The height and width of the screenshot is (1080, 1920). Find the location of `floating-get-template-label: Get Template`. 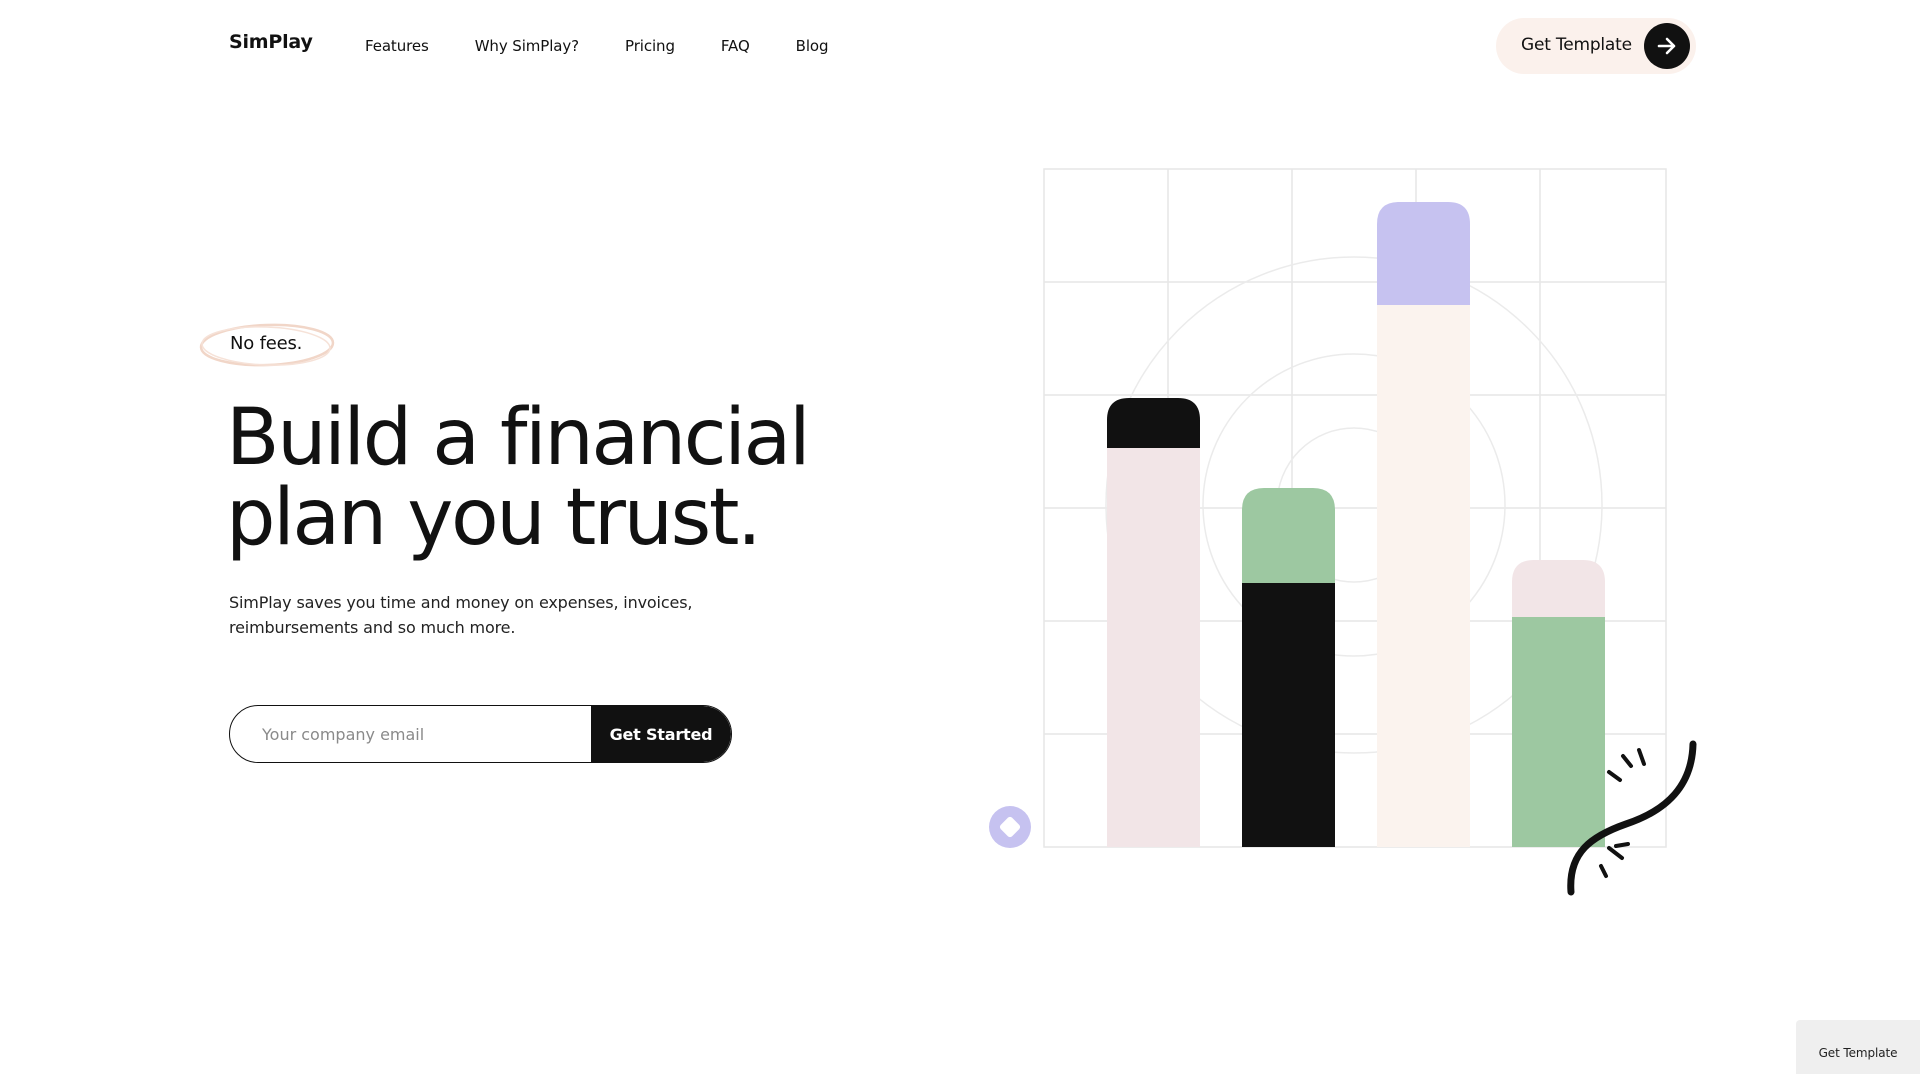

floating-get-template-label: Get Template is located at coordinates (1858, 1053).